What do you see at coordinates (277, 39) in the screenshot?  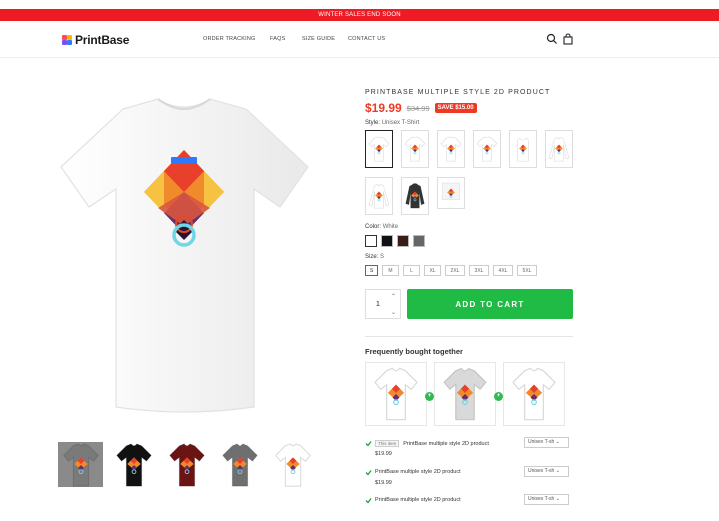 I see `nav-faqs: FAQS` at bounding box center [277, 39].